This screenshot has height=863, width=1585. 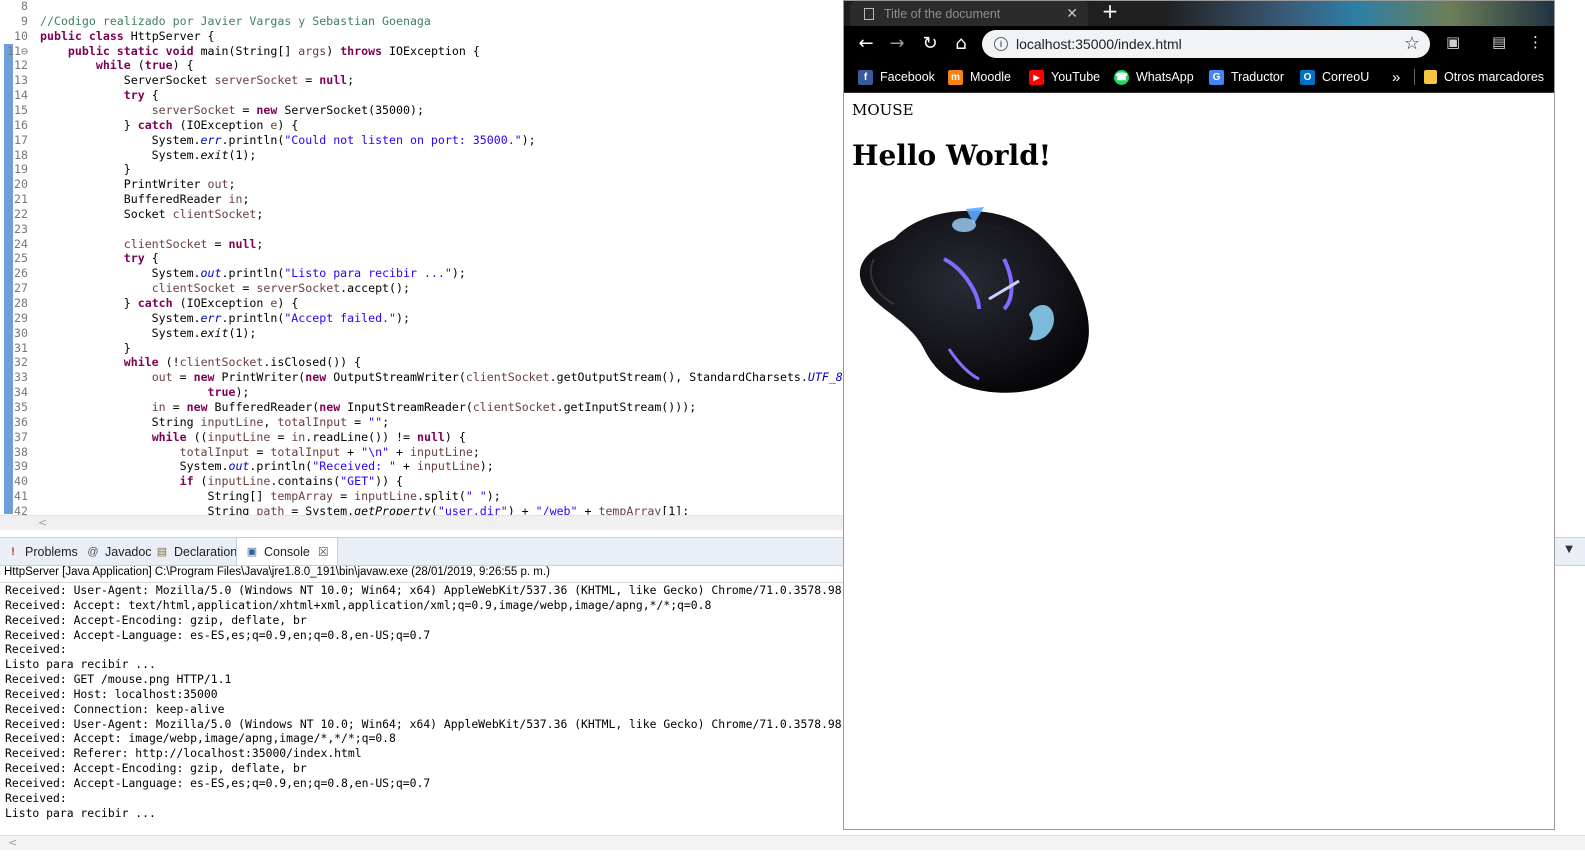 I want to click on bookmark-whatsapp: ☎ WhatsApp, so click(x=1154, y=77).